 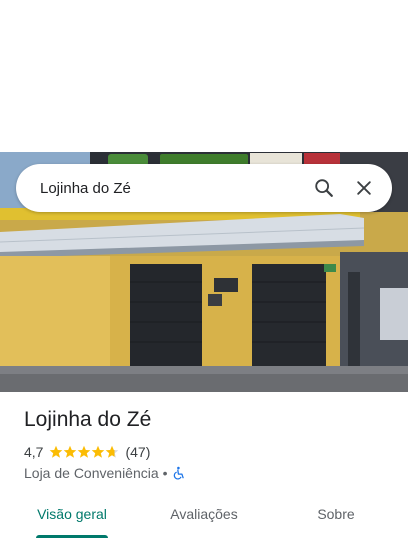 I want to click on search-bar: Lojinha do Zé, so click(x=204, y=188).